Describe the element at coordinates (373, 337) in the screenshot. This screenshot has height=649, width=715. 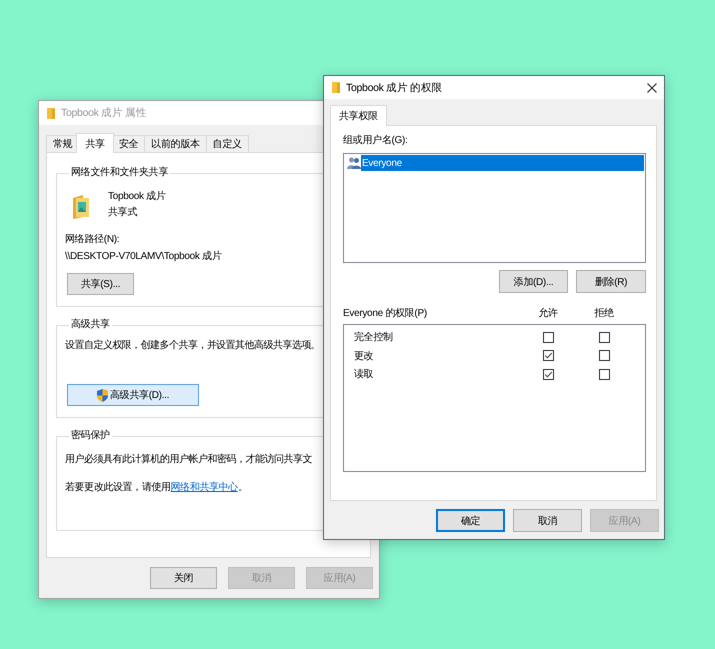
I see `permission-name: 完全控制` at that location.